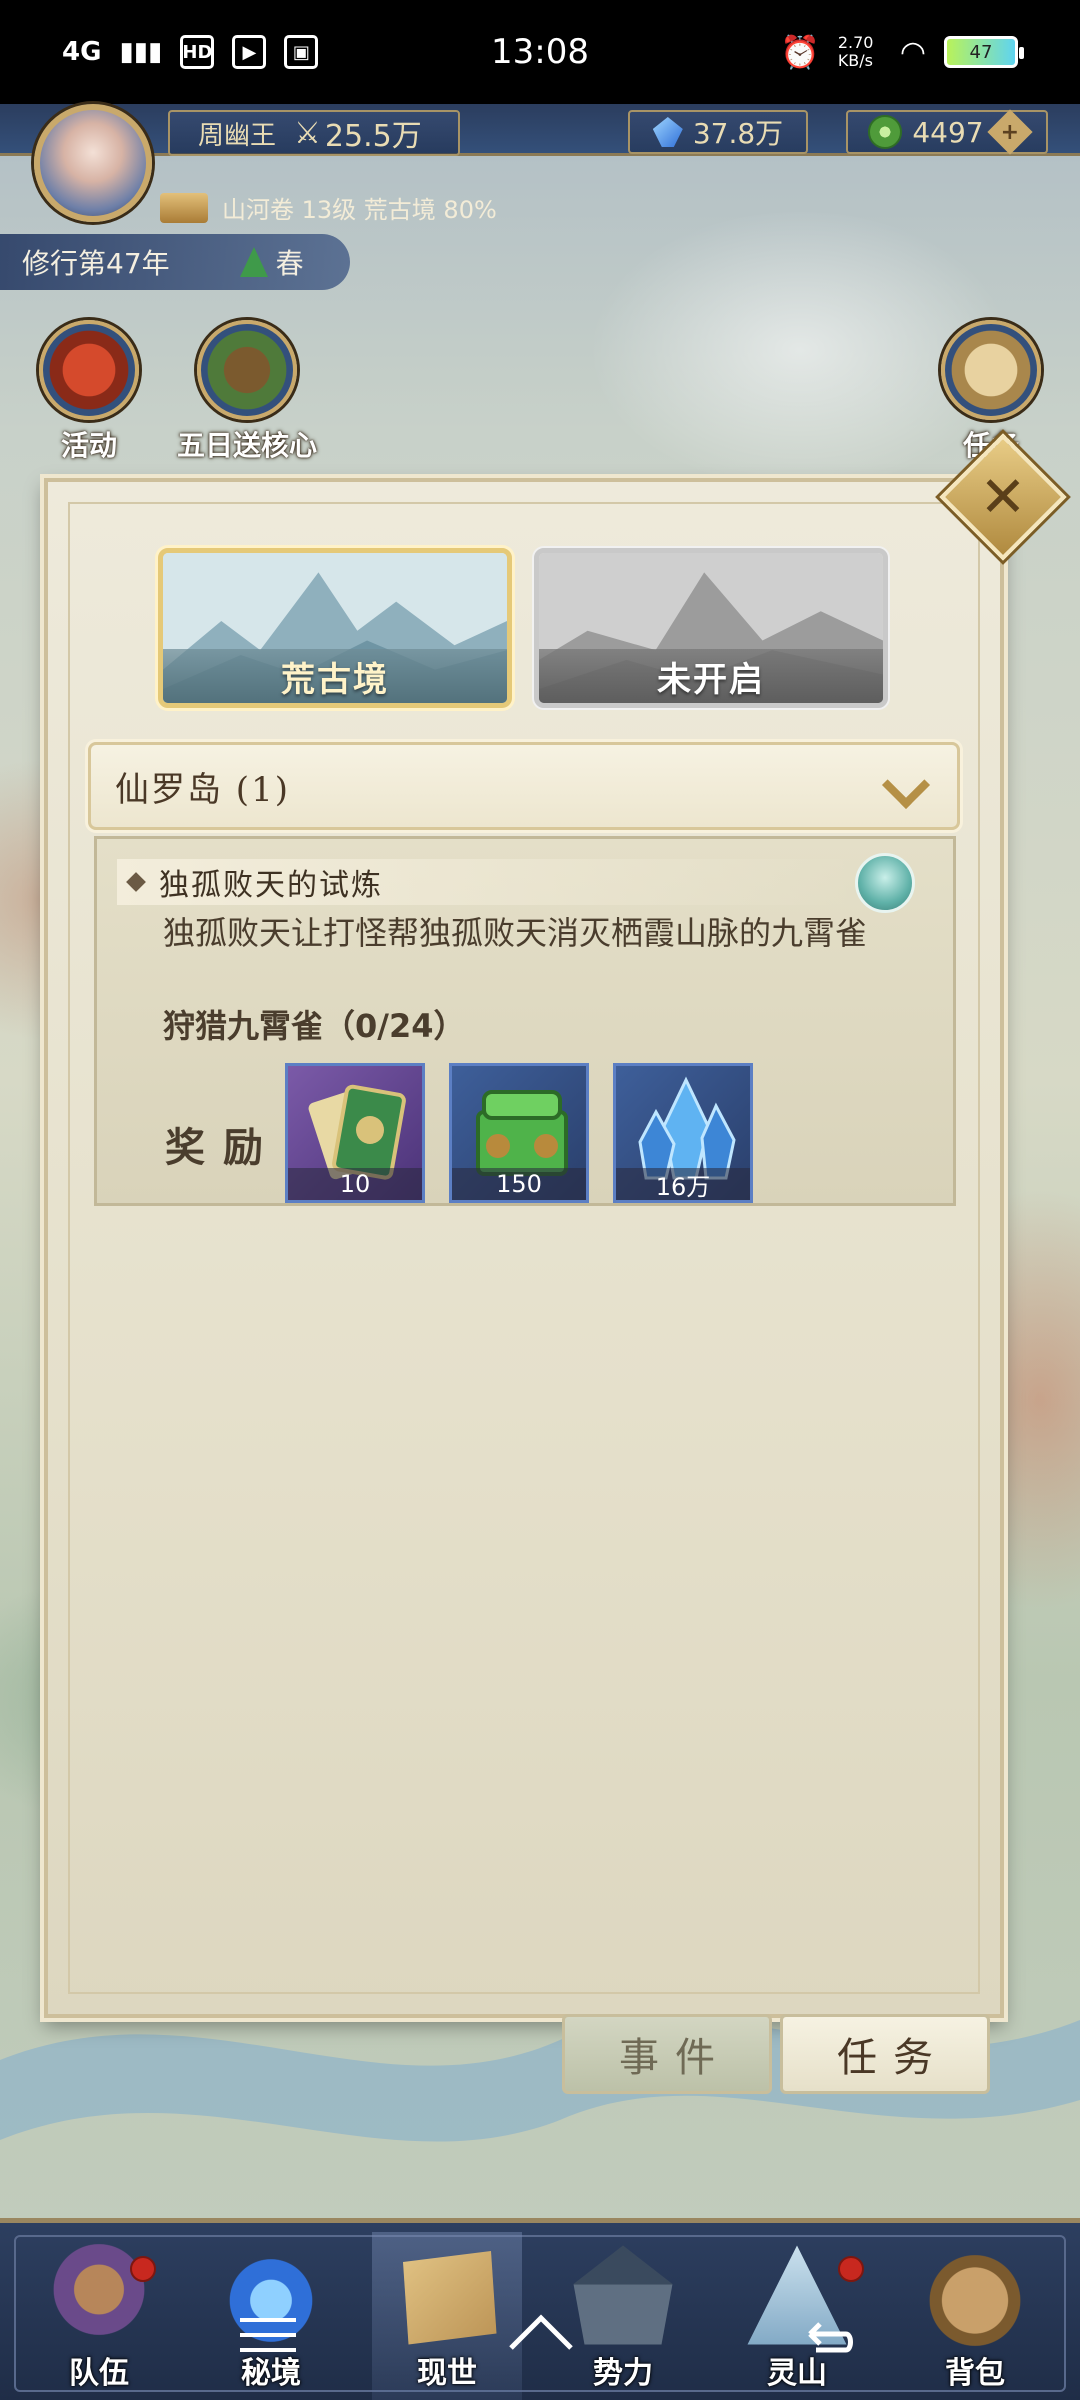 This screenshot has height=2400, width=1080. I want to click on jade-coin-icon, so click(885, 132).